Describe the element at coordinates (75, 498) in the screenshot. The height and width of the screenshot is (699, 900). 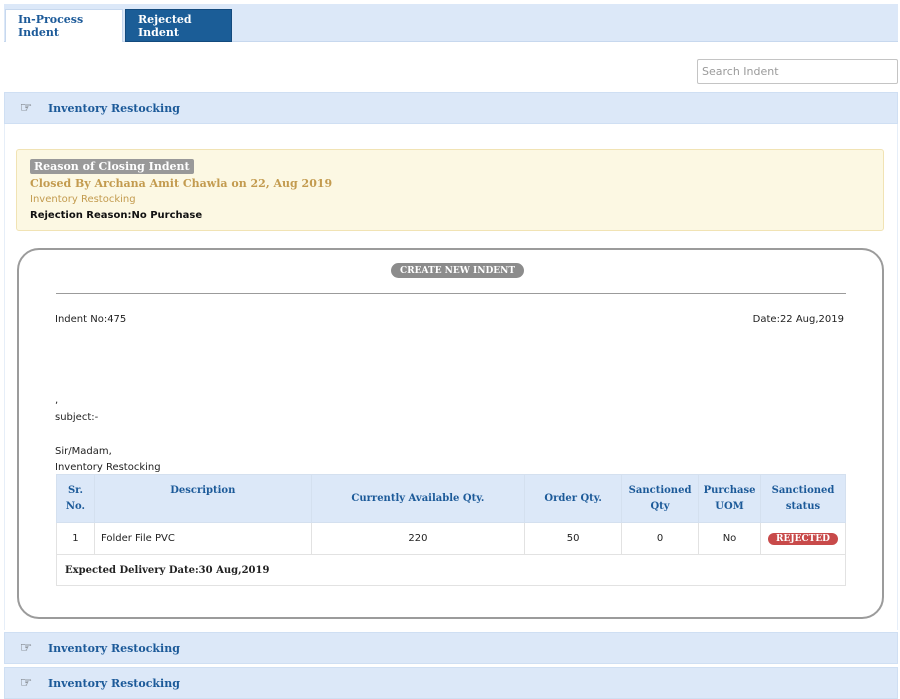
I see `column-header-sr-no: Sr. No.` at that location.